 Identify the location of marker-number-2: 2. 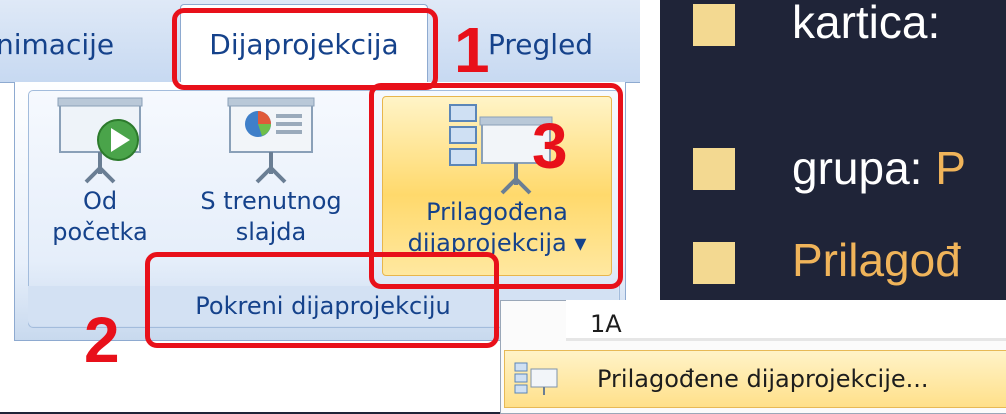
(102, 340).